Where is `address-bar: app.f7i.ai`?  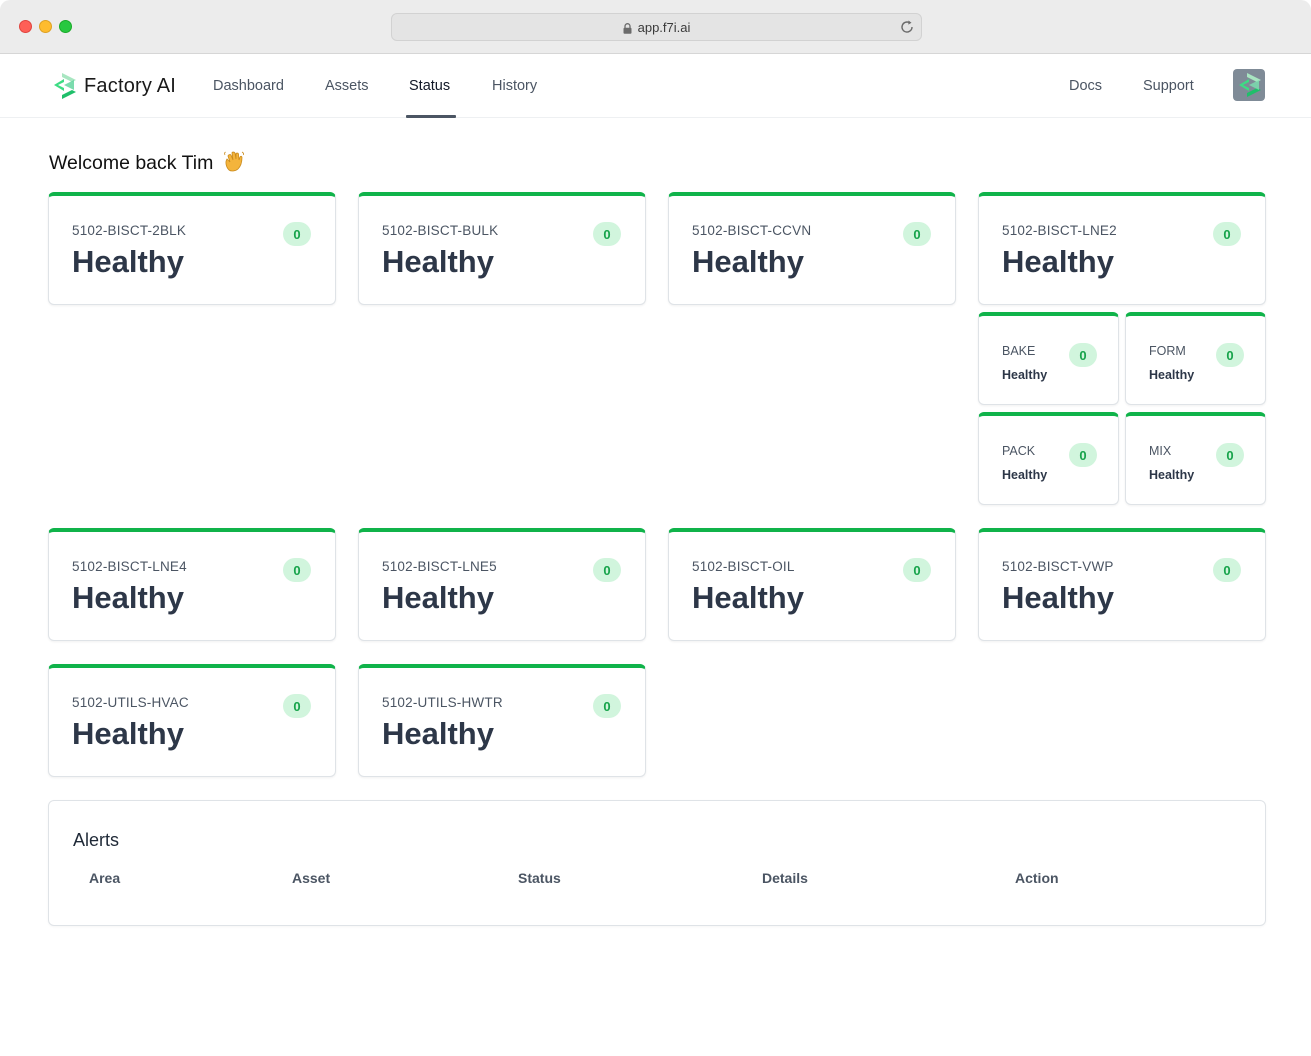 address-bar: app.f7i.ai is located at coordinates (656, 27).